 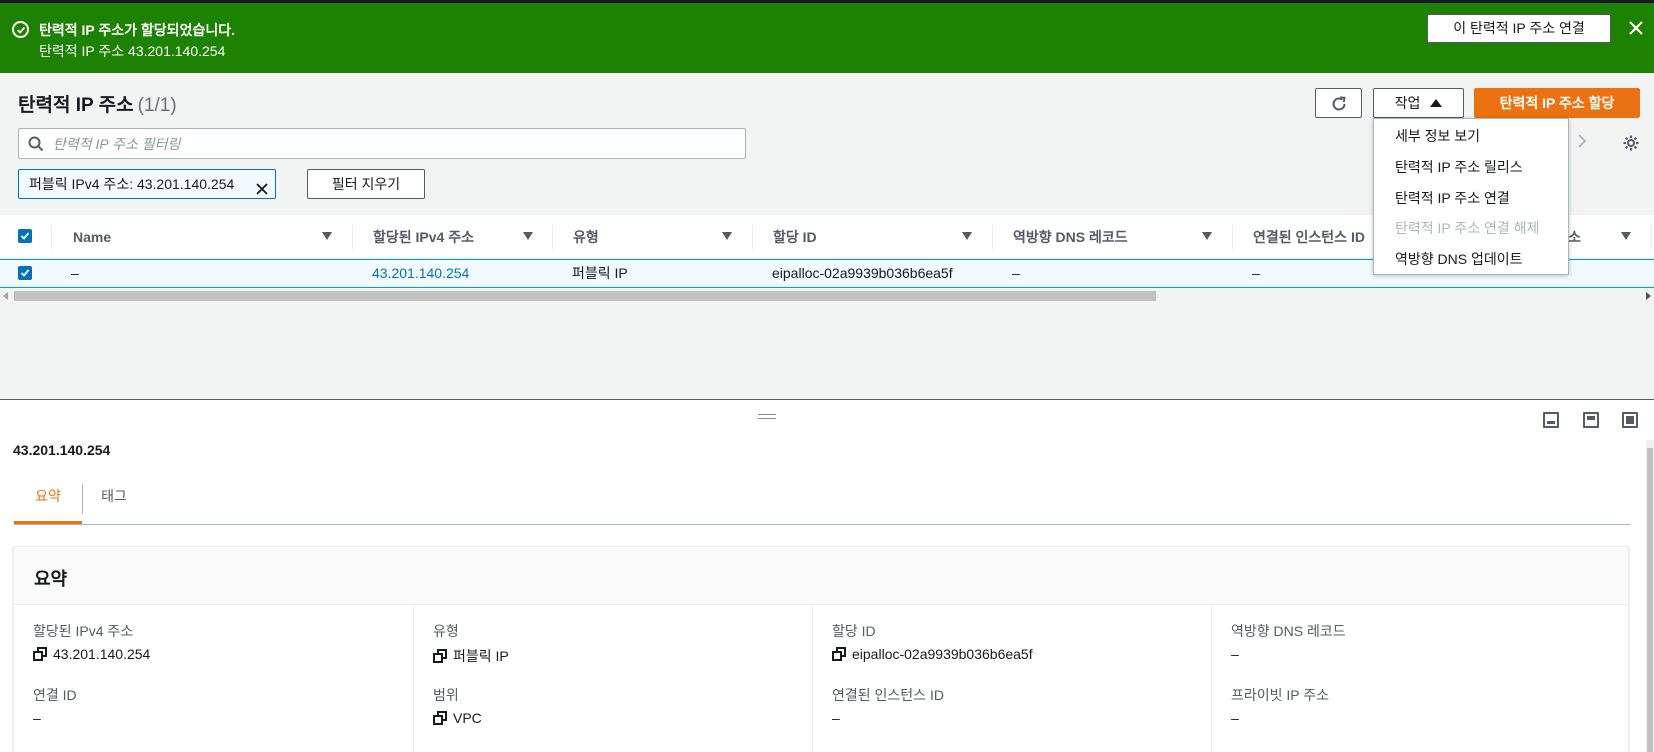 What do you see at coordinates (471, 656) in the screenshot?
I see `field-value: 퍼블릭 IP` at bounding box center [471, 656].